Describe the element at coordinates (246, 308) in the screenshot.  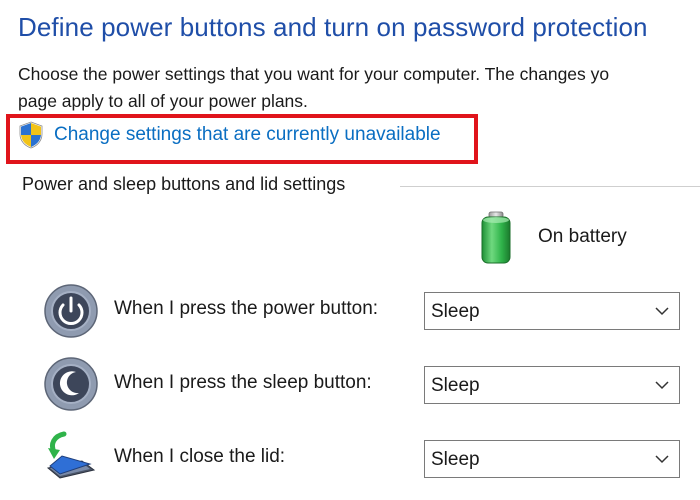
I see `power-button-label: When I press the power button:` at that location.